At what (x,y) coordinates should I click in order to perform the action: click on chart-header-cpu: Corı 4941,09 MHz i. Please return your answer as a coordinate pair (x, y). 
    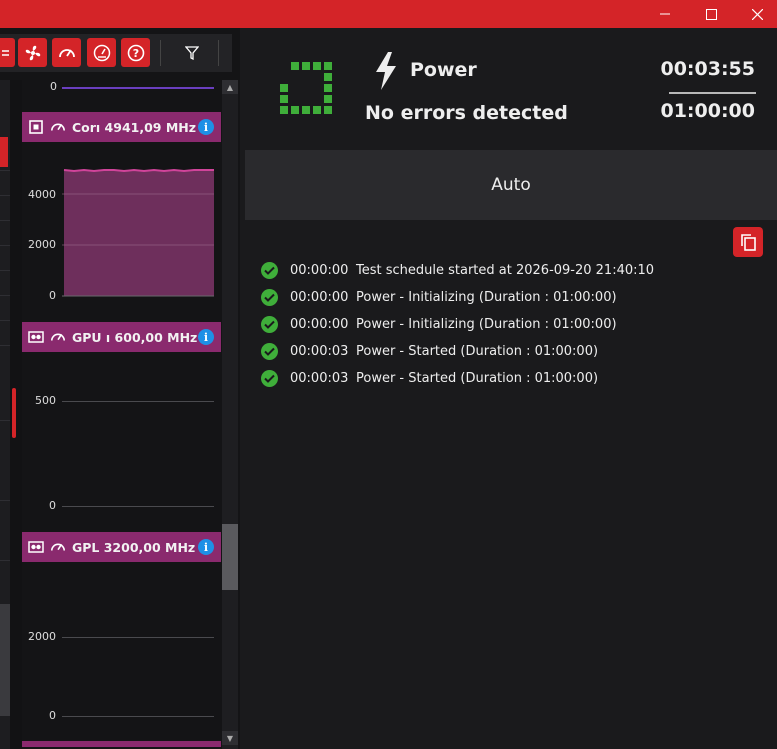
    Looking at the image, I should click on (121, 127).